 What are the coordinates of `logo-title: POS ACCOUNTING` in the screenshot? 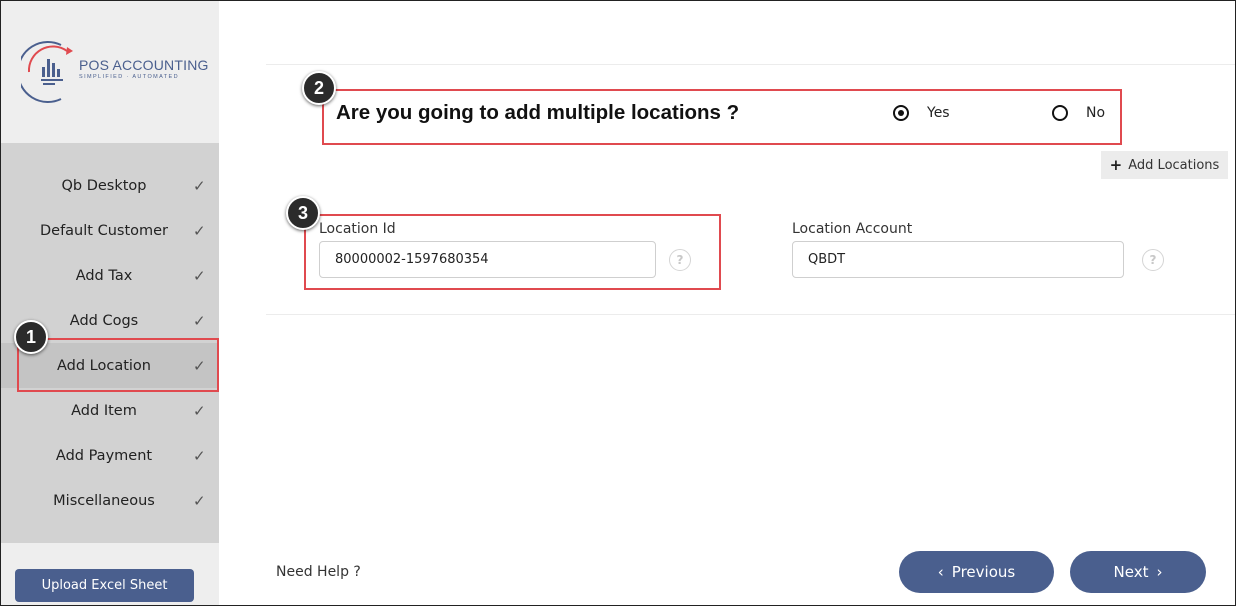 It's located at (144, 65).